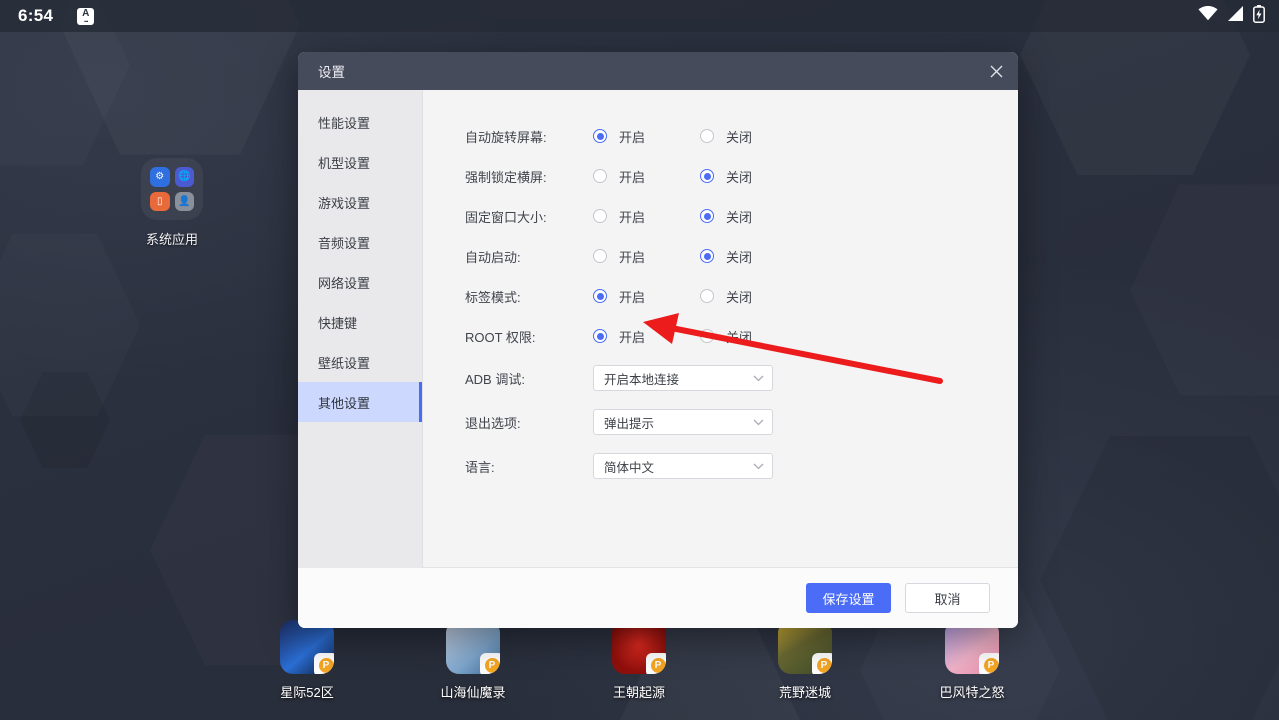 The height and width of the screenshot is (720, 1279). I want to click on app-artwork: P, so click(307, 647).